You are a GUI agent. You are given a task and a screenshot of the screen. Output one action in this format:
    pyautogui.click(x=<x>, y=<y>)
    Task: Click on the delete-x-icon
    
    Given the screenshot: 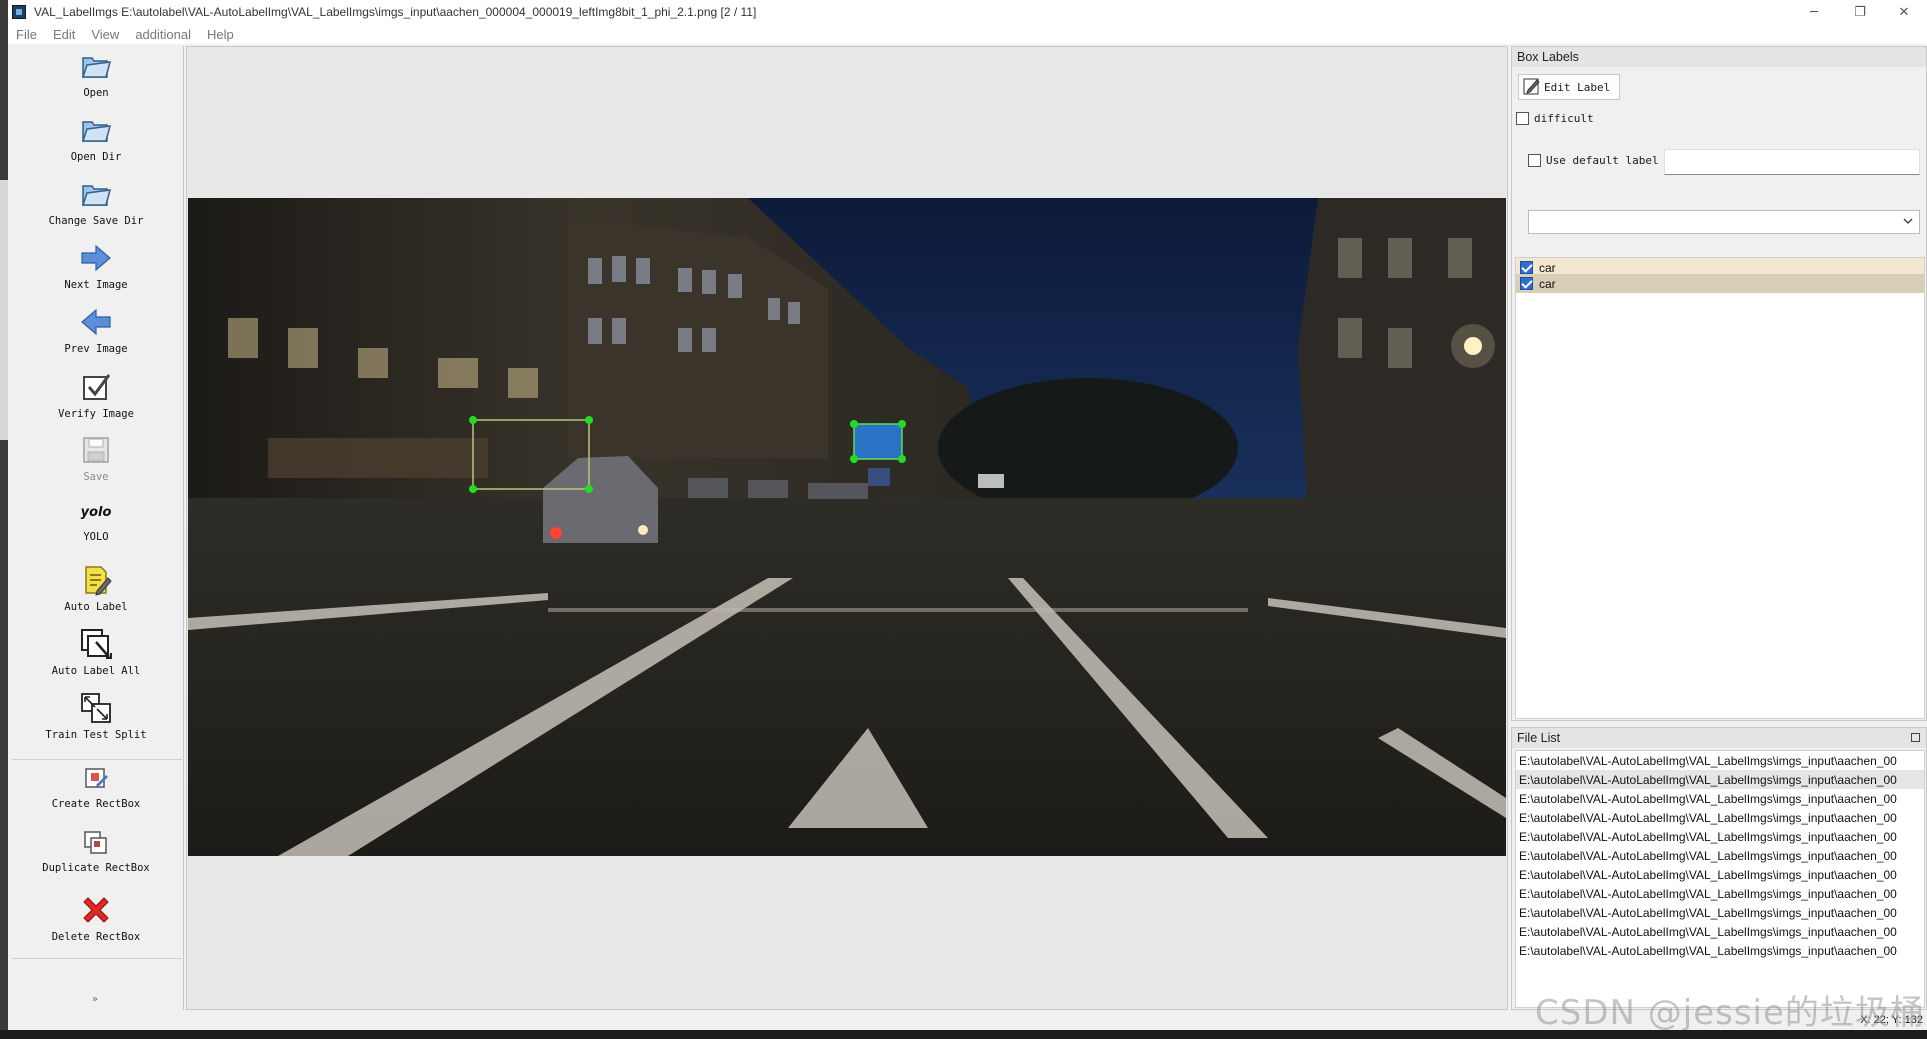 What is the action you would take?
    pyautogui.click(x=96, y=910)
    